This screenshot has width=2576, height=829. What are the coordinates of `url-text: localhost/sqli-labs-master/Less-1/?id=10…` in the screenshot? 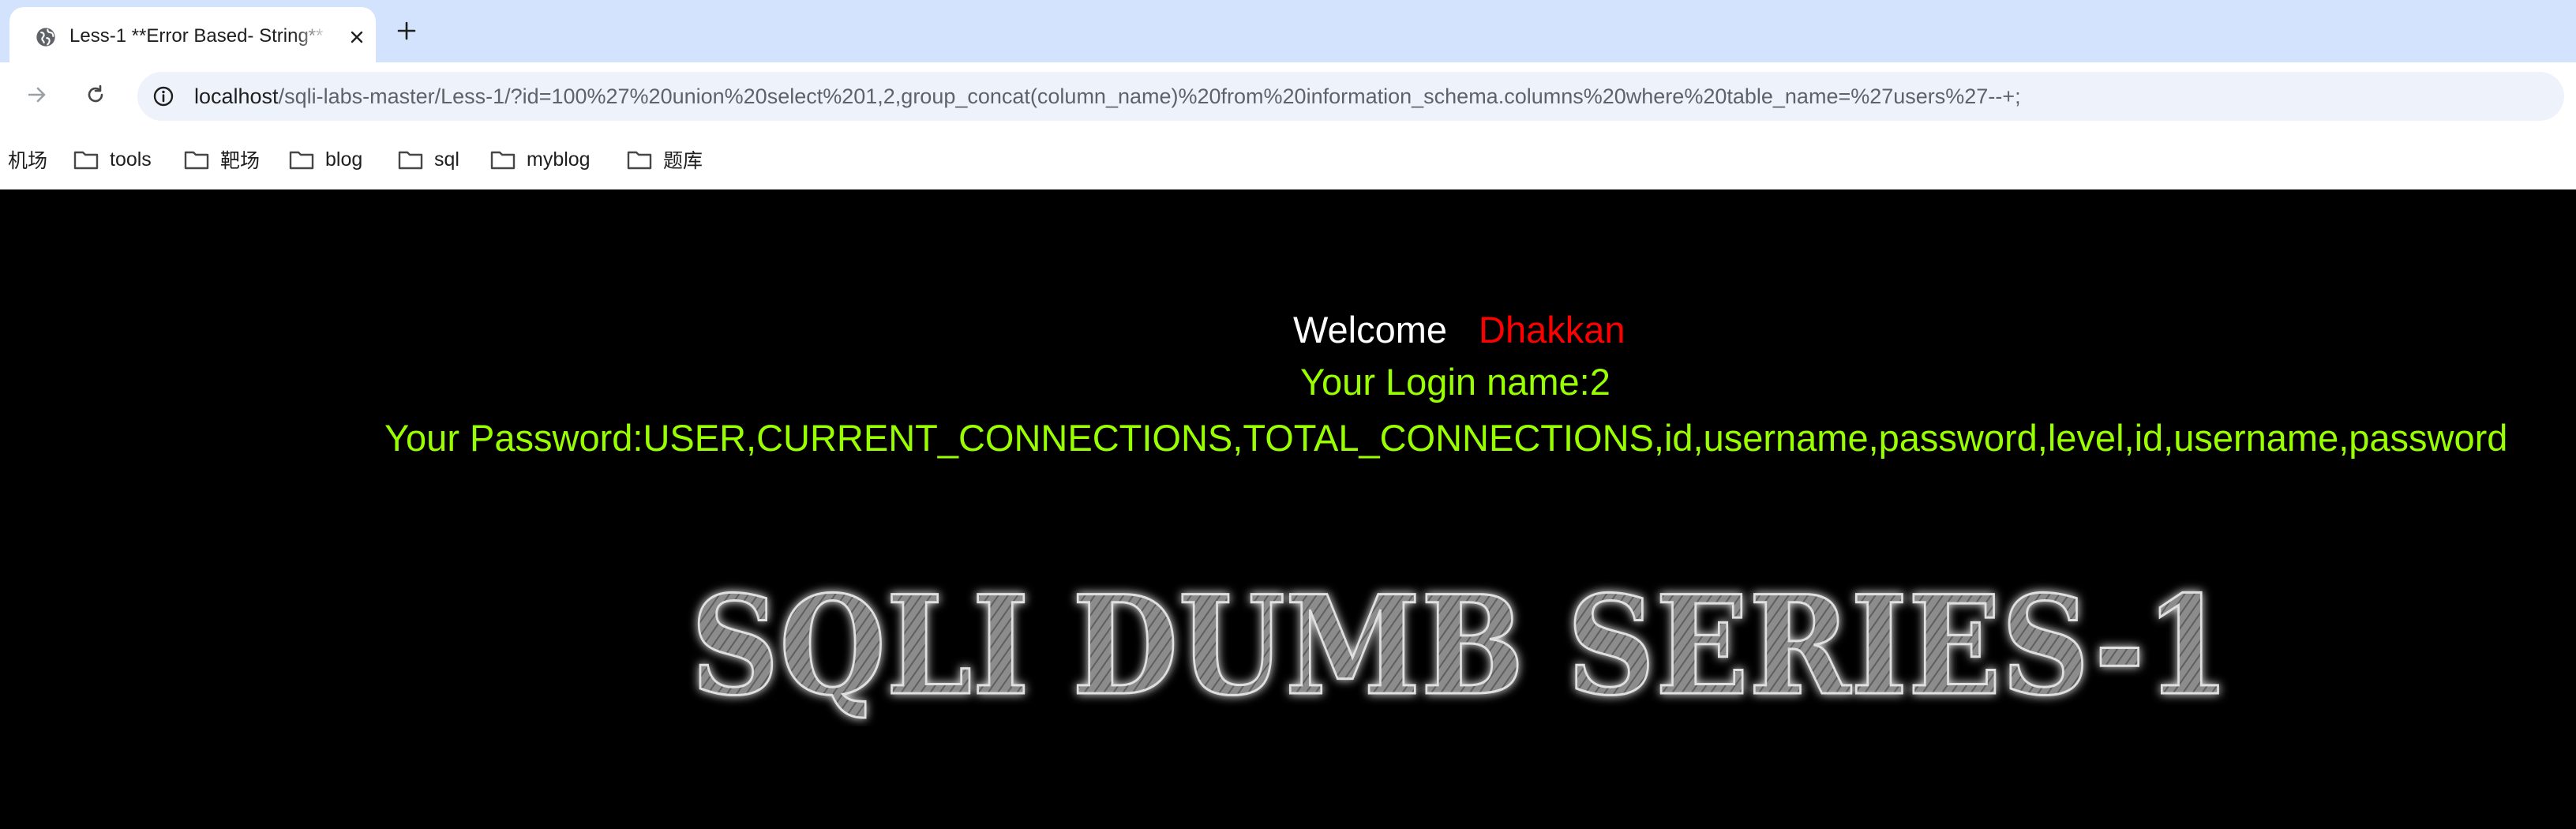 It's located at (1107, 96).